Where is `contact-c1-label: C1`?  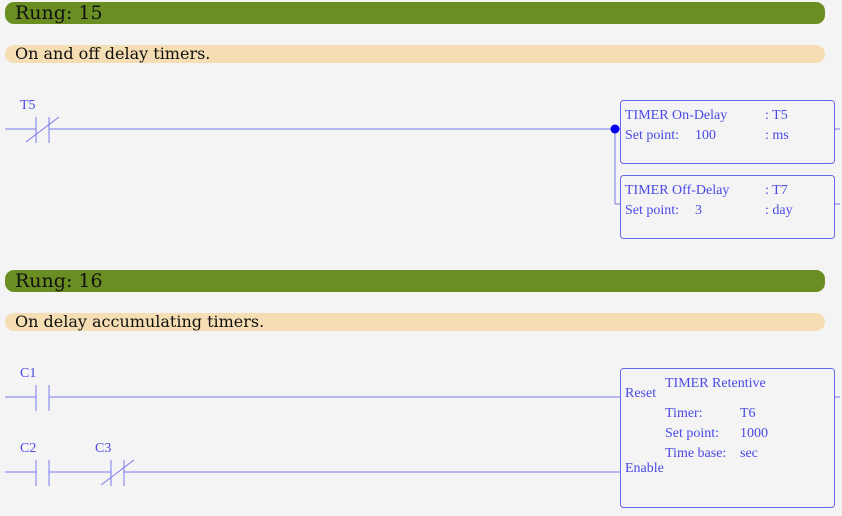 contact-c1-label: C1 is located at coordinates (28, 373).